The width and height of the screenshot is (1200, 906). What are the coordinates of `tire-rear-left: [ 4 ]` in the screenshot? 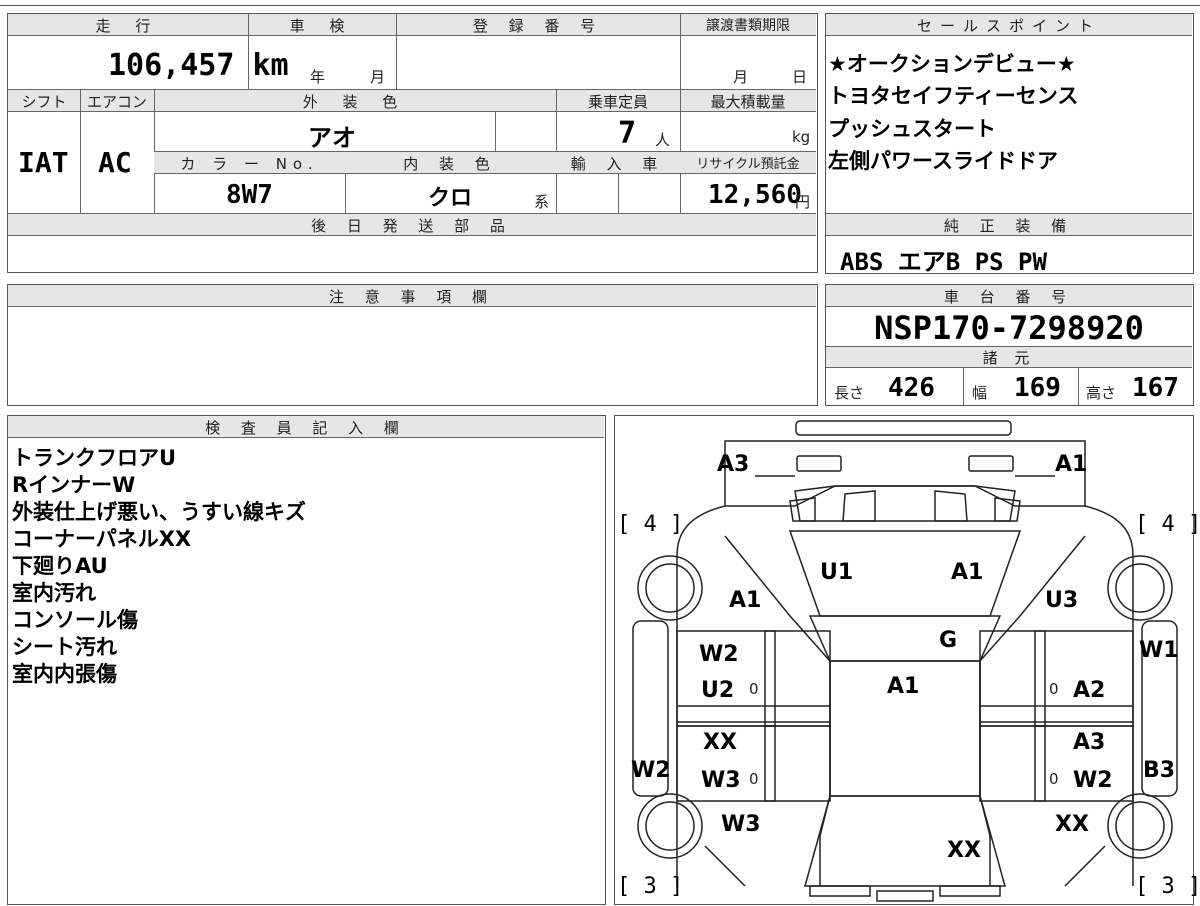 It's located at (650, 524).